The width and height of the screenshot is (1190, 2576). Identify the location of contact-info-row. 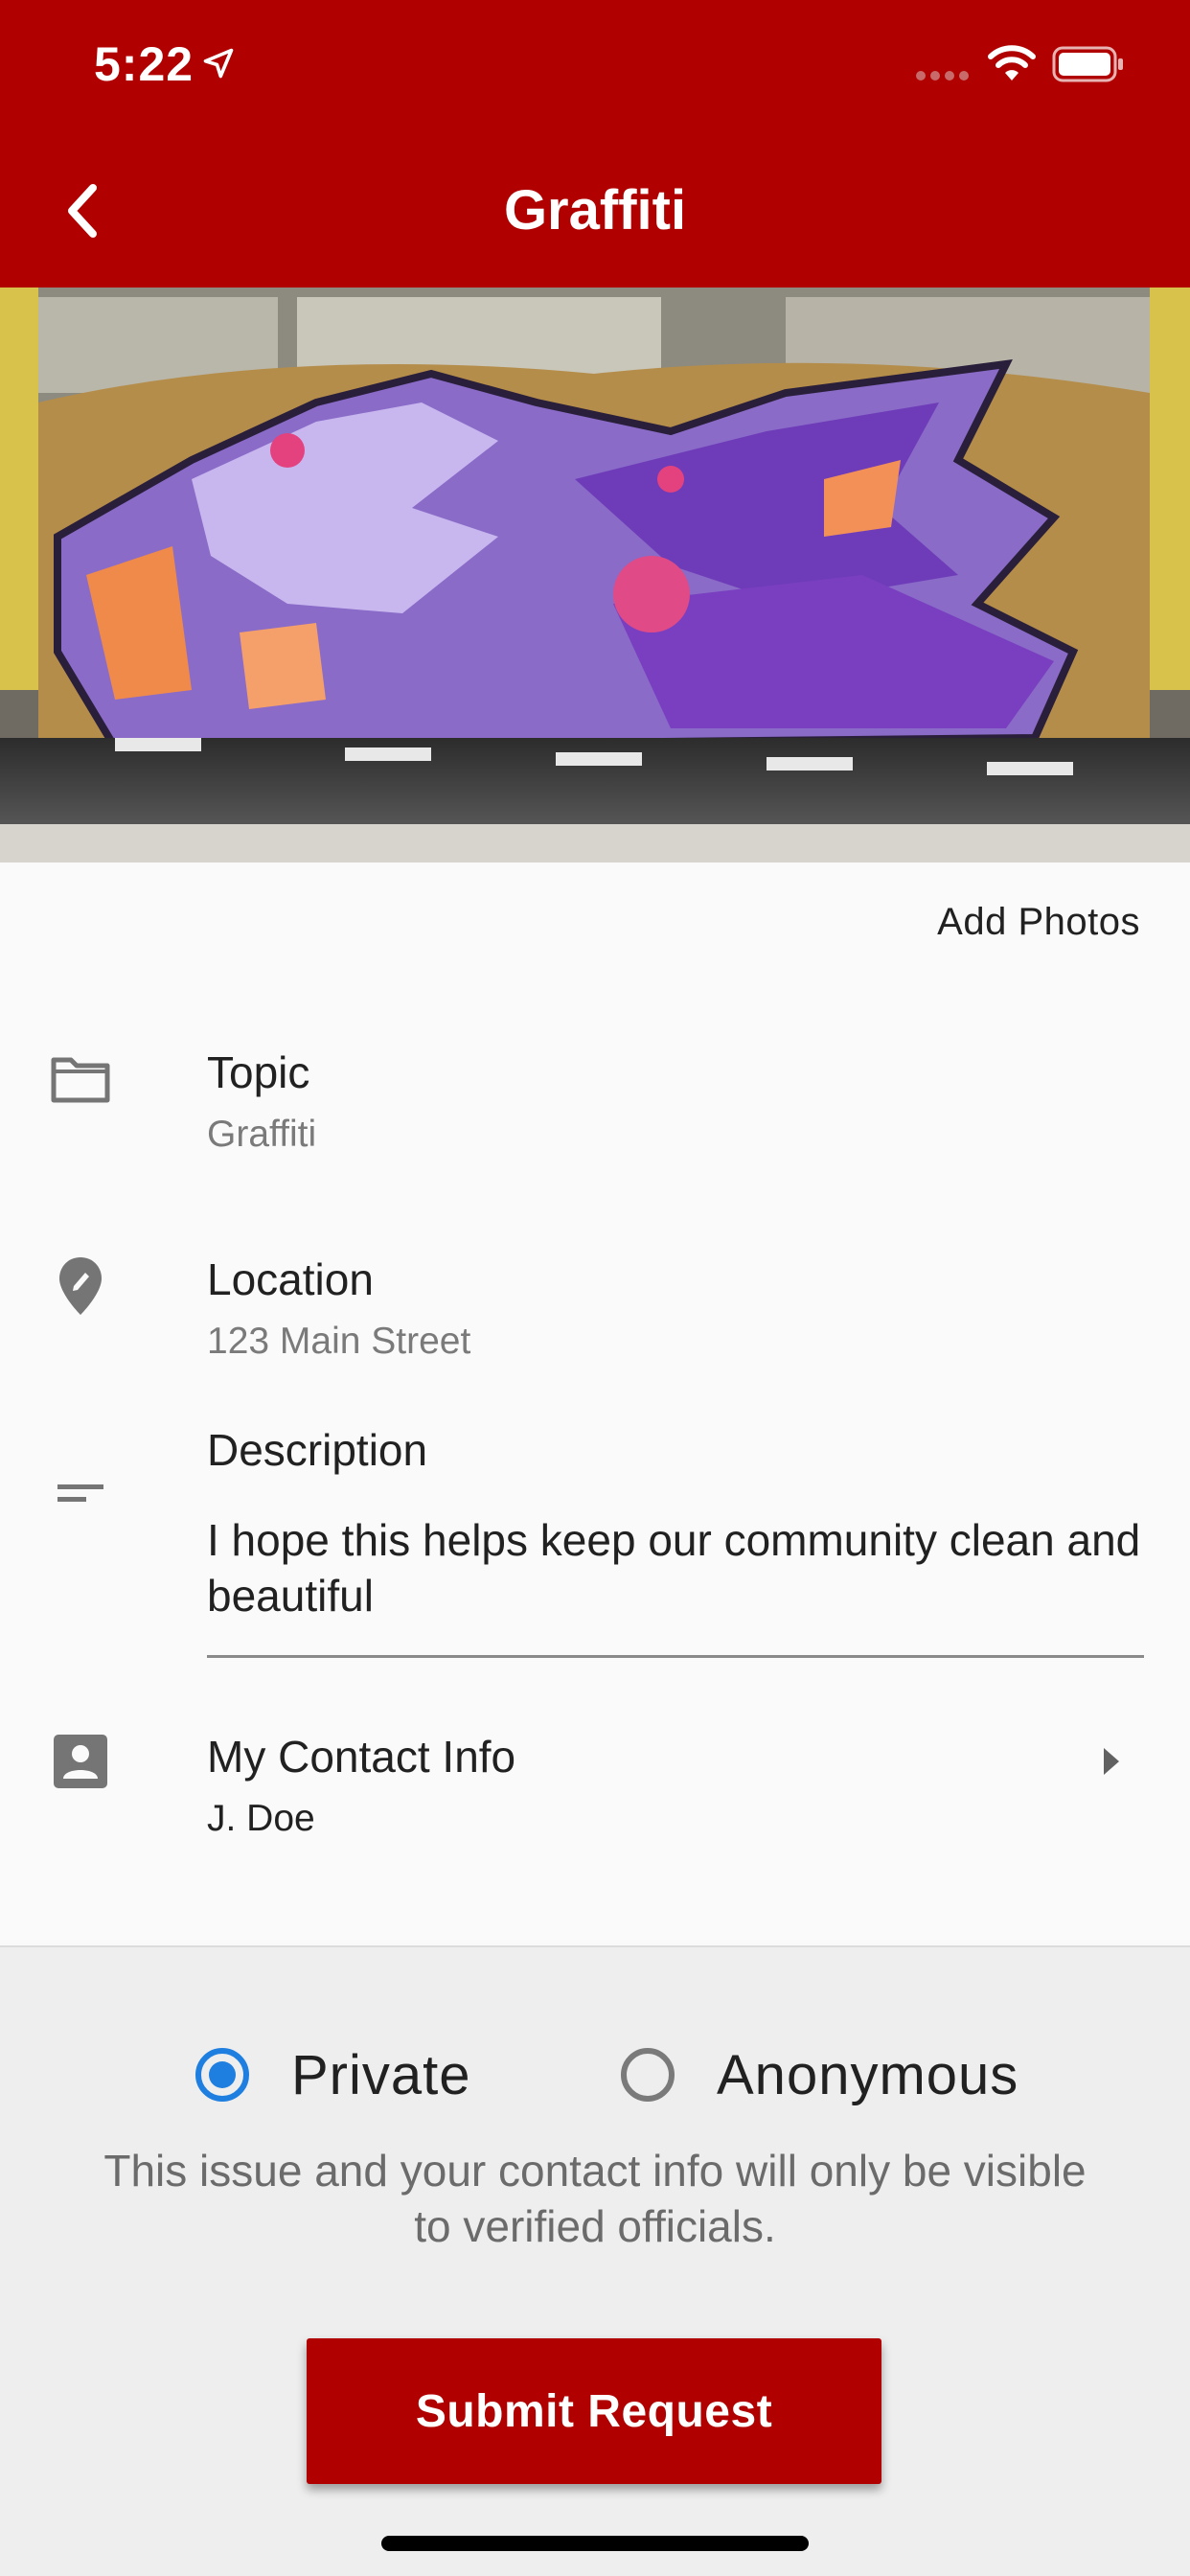
(595, 1787).